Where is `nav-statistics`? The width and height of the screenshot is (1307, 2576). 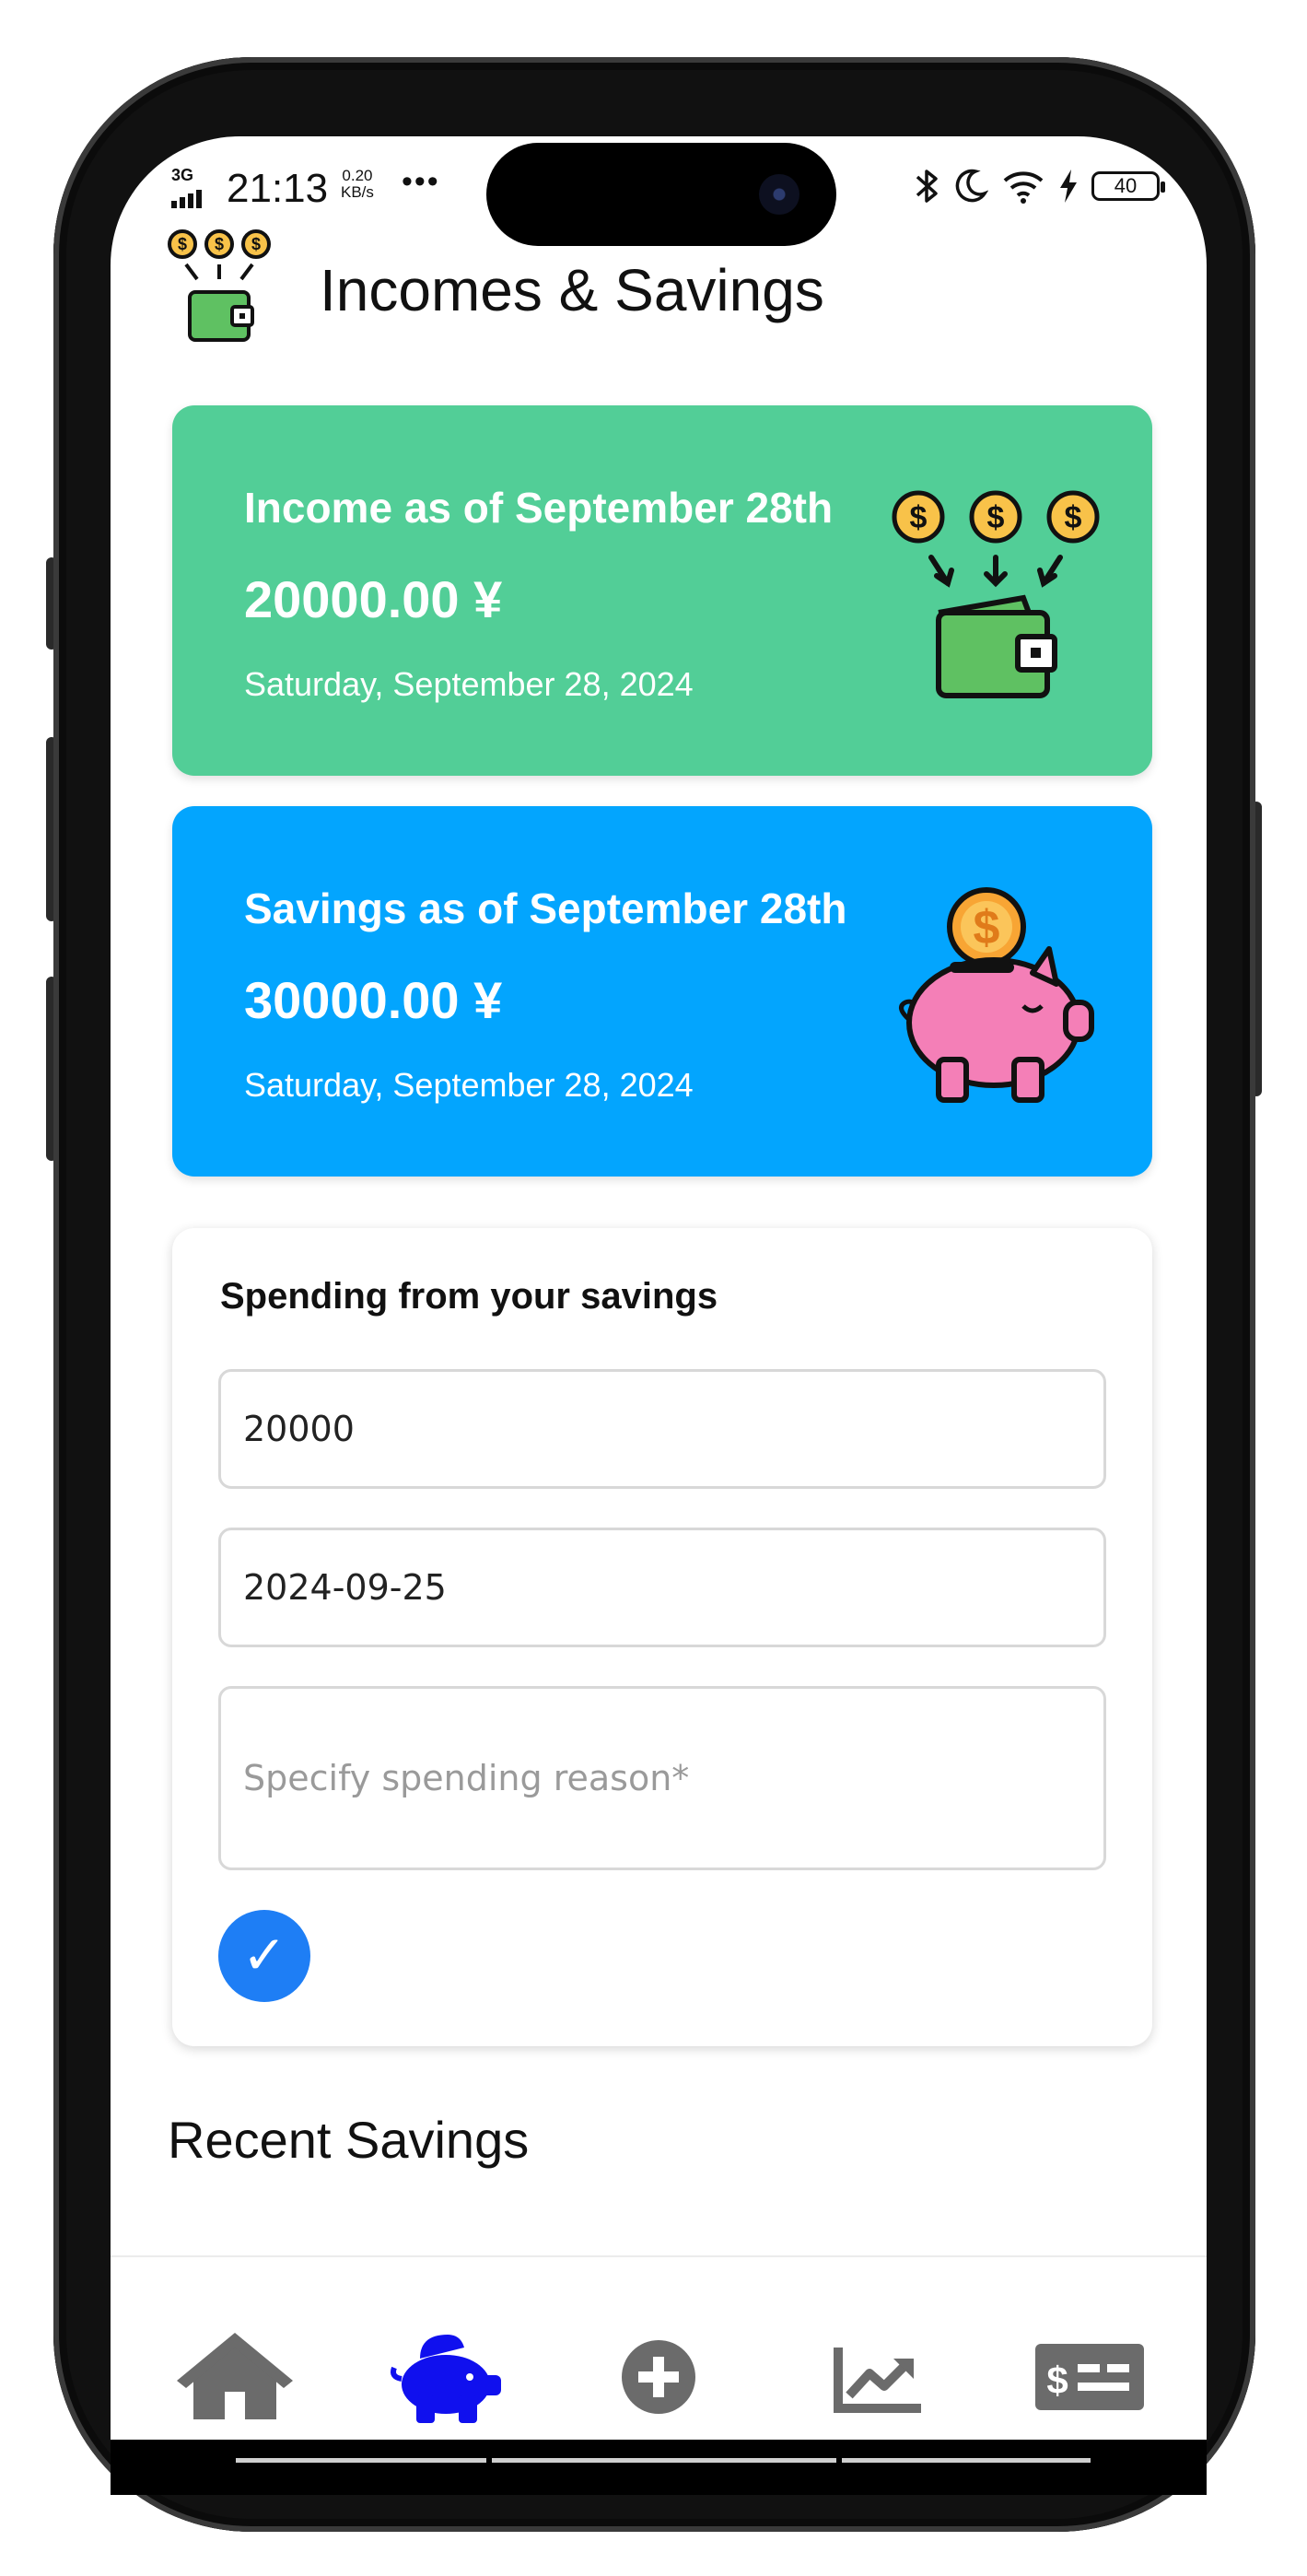
nav-statistics is located at coordinates (878, 2377).